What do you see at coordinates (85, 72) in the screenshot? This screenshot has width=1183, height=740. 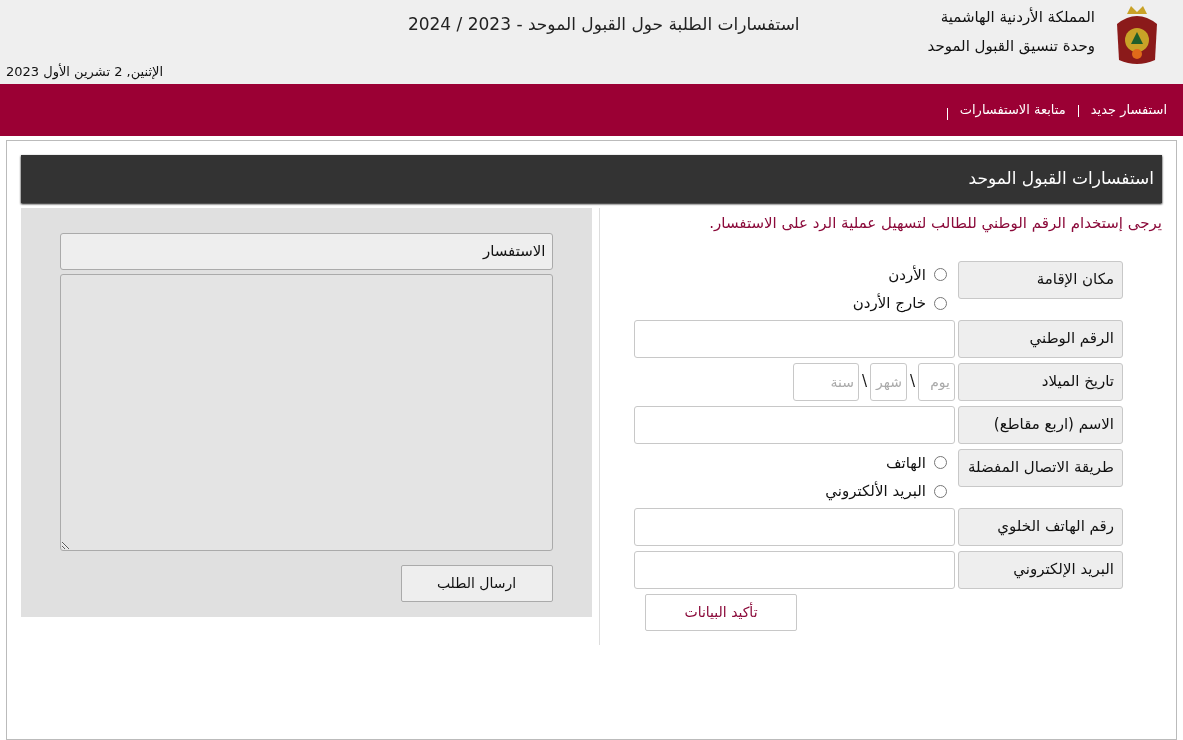 I see `current-date: الإثنين, 2 تشرين الأول 2023` at bounding box center [85, 72].